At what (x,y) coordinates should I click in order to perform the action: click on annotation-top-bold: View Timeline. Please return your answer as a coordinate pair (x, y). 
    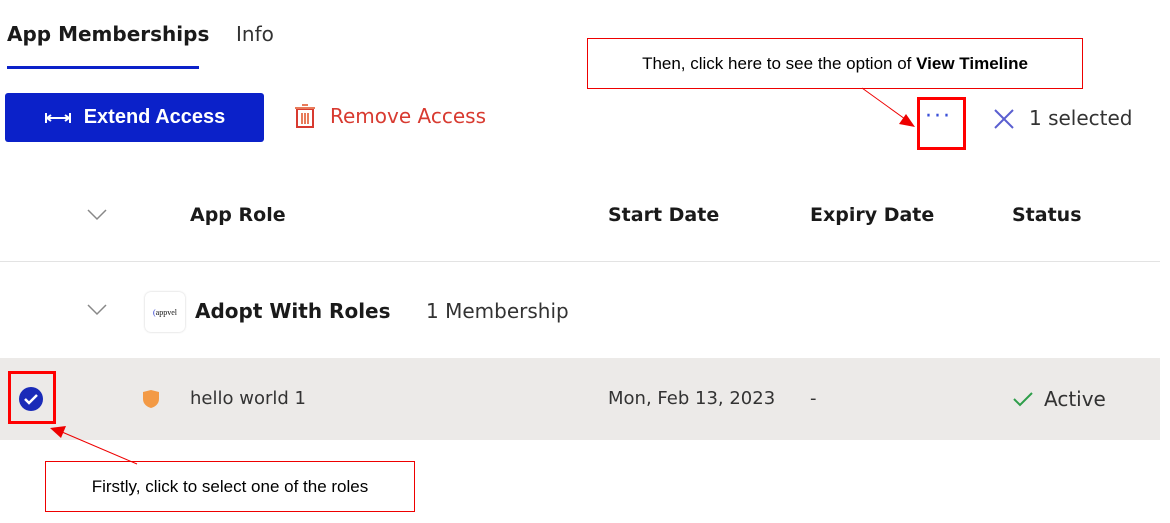
    Looking at the image, I should click on (972, 63).